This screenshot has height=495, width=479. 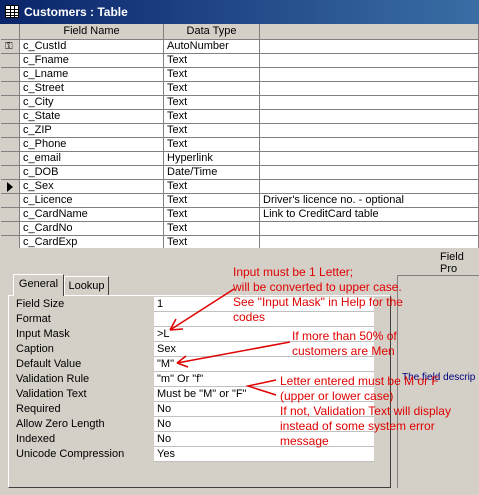 I want to click on property-value-field: "M", so click(x=264, y=364).